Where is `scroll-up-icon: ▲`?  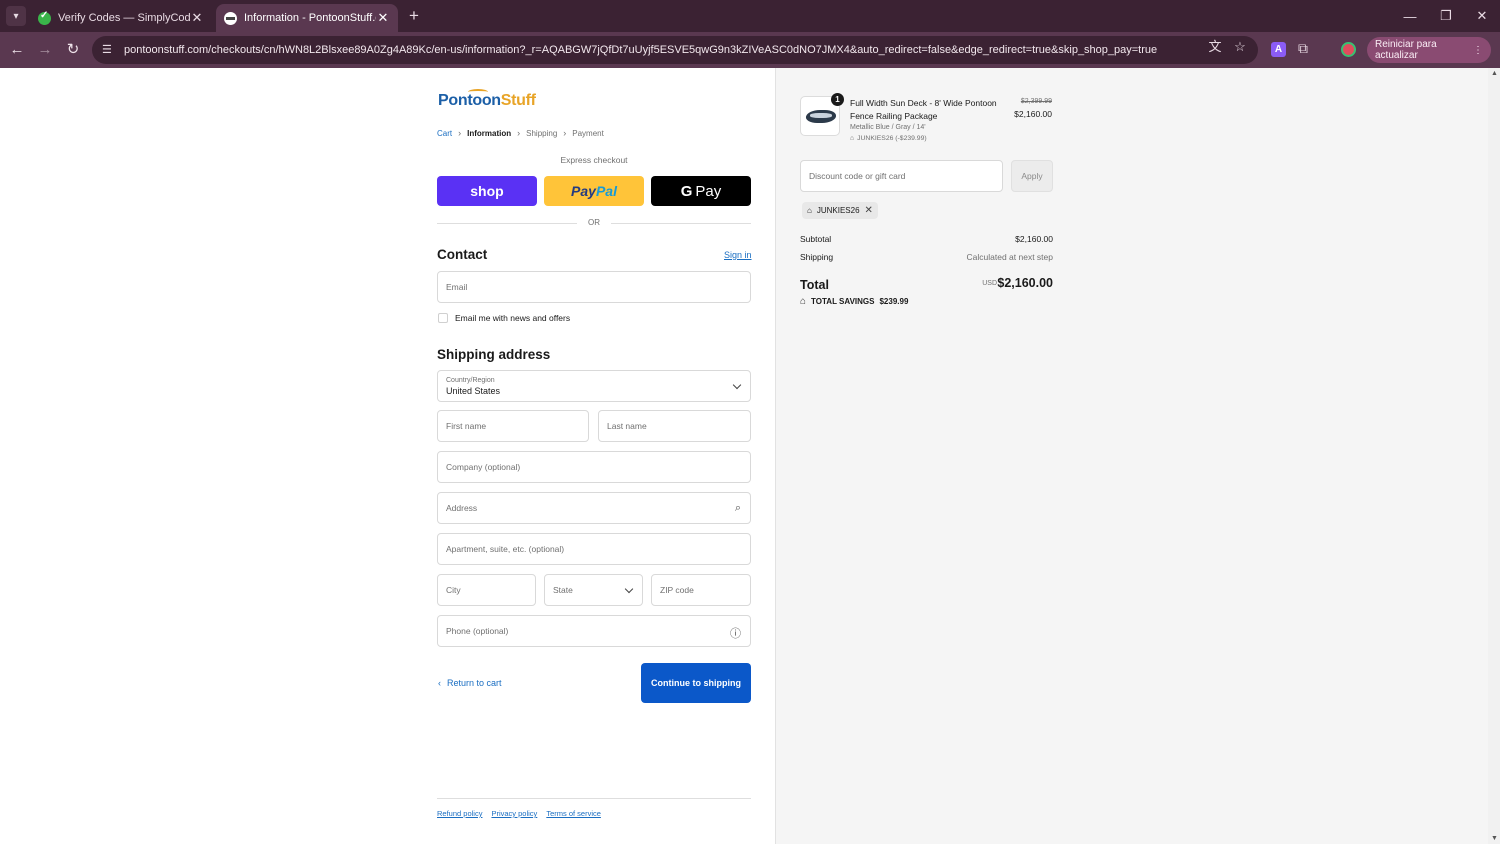 scroll-up-icon: ▲ is located at coordinates (1494, 73).